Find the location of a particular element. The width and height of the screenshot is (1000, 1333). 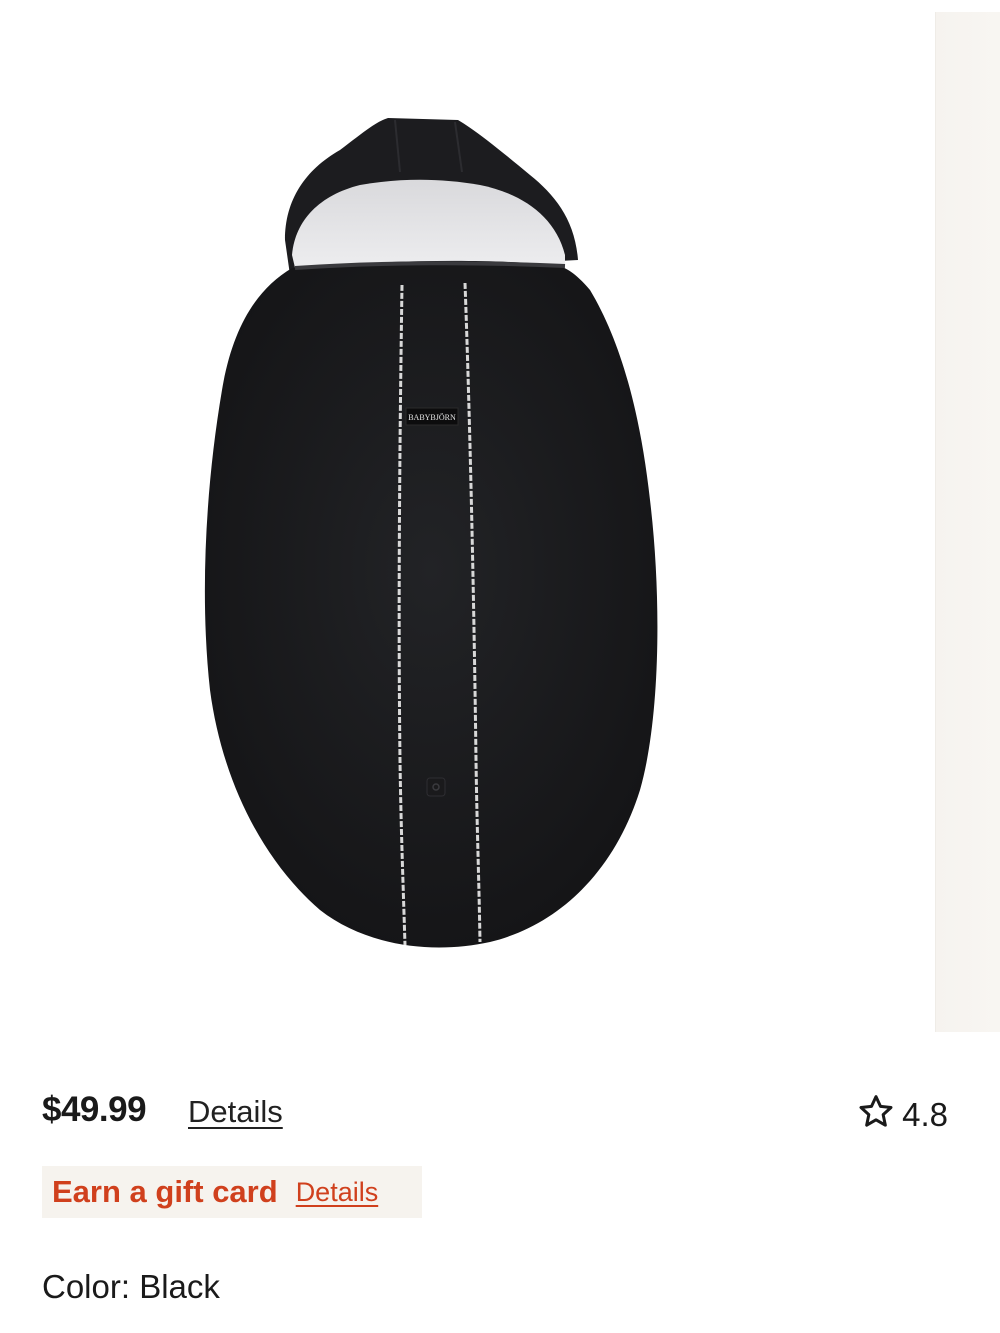

color-value: Black is located at coordinates (179, 1286).